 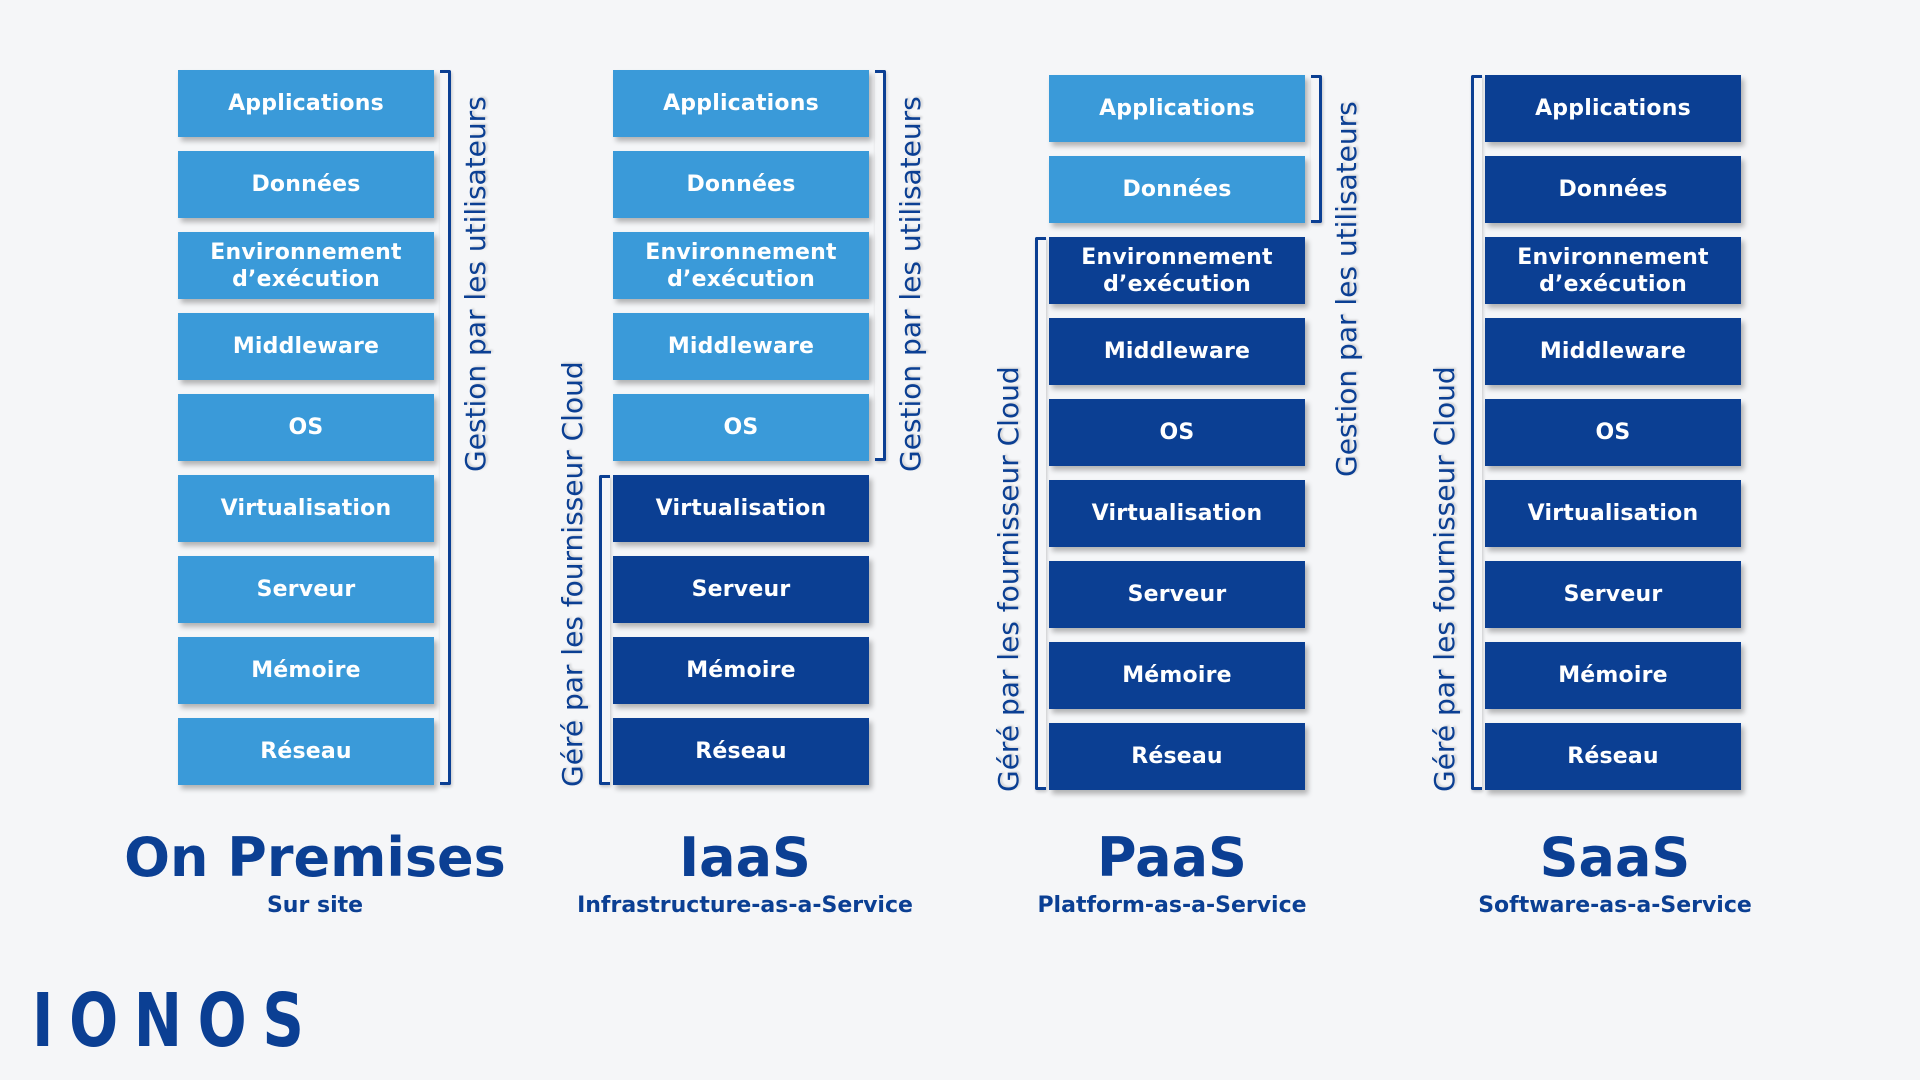 I want to click on ionos-logo: IONOS, so click(x=176, y=1021).